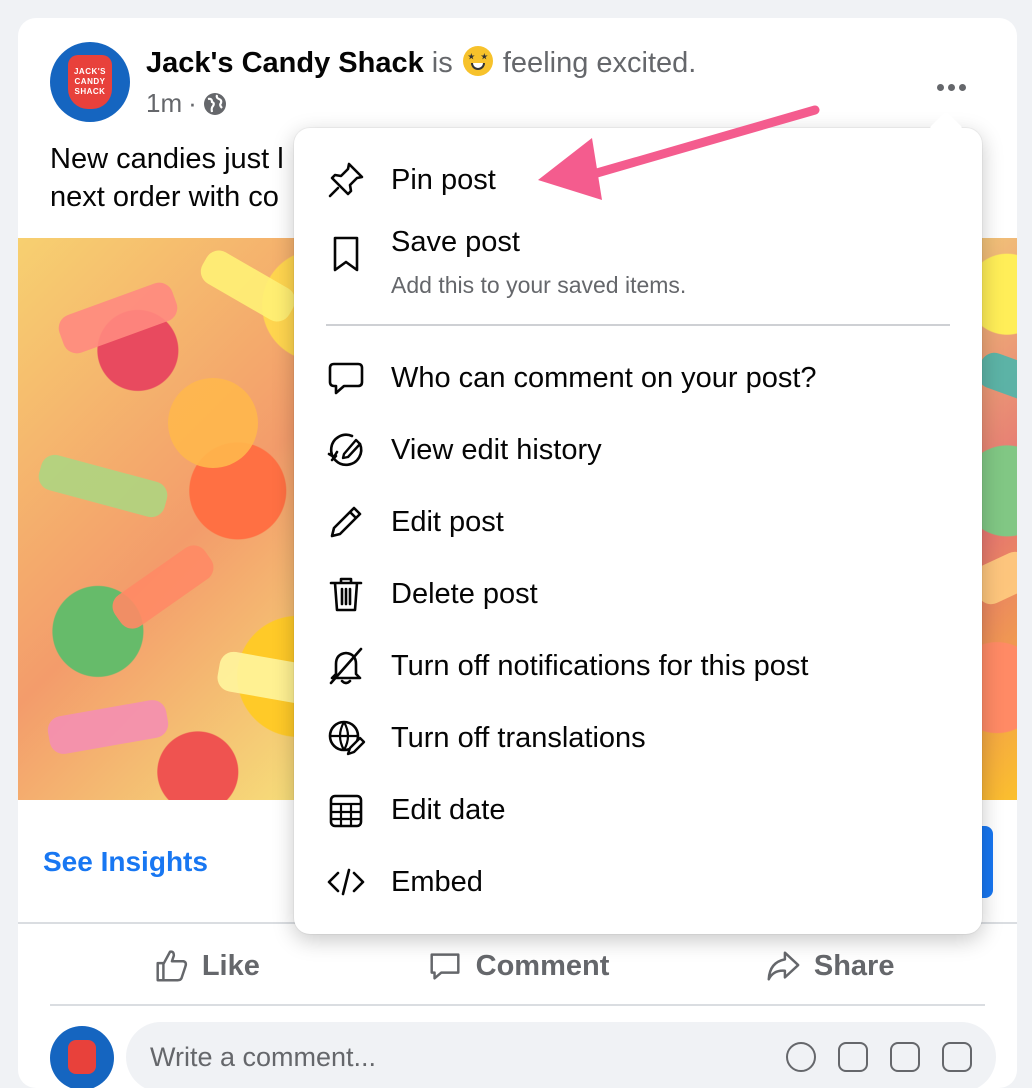 This screenshot has width=1032, height=1088. I want to click on menu-item-embed: Embed, so click(638, 882).